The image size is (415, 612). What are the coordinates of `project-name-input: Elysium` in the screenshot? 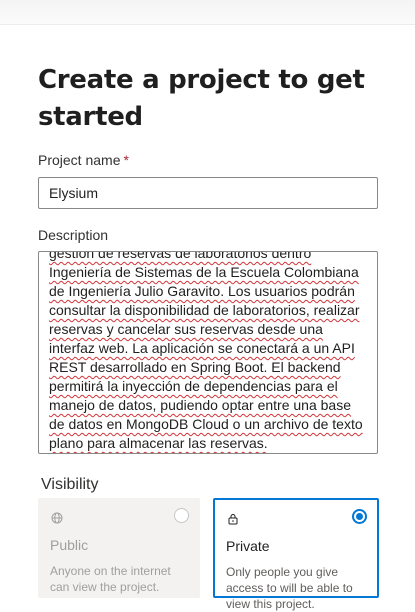 It's located at (208, 193).